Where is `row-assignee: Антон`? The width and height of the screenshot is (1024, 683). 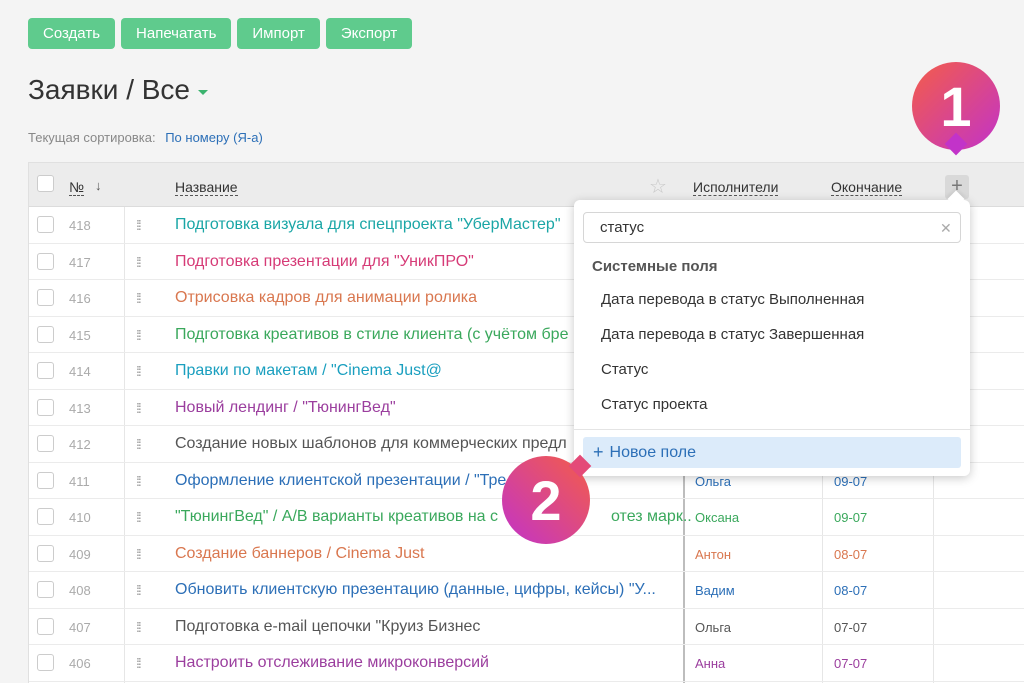
row-assignee: Антон is located at coordinates (713, 554).